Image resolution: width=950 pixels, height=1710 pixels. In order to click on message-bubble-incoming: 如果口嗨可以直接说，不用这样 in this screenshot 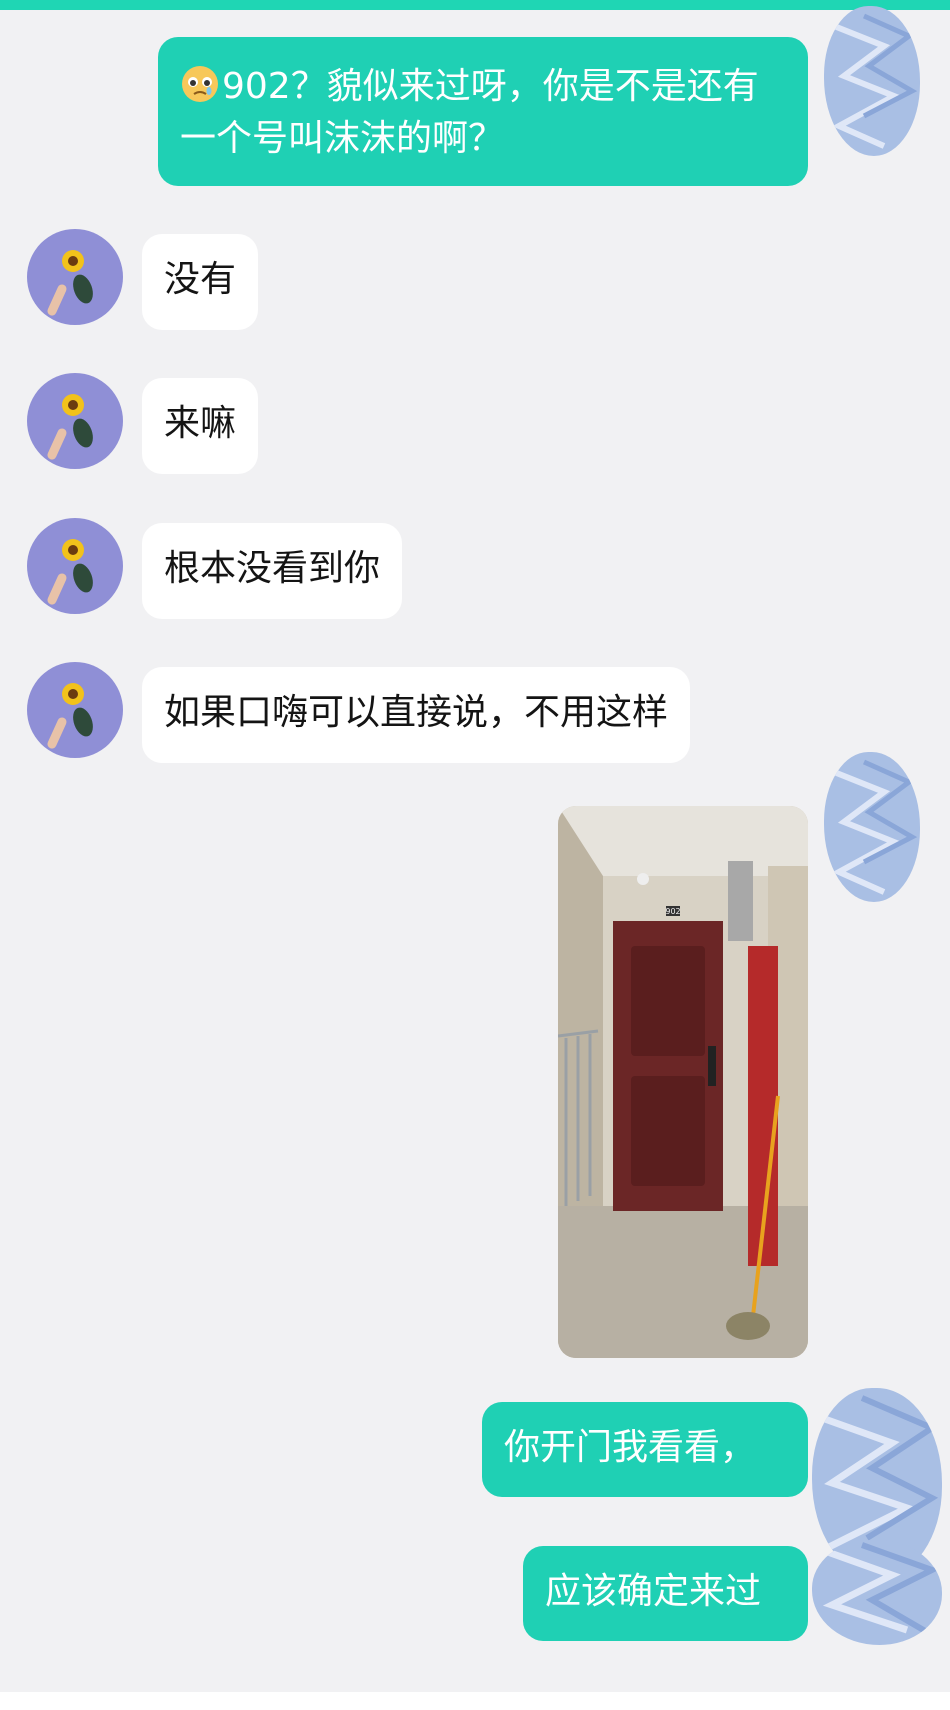, I will do `click(416, 715)`.